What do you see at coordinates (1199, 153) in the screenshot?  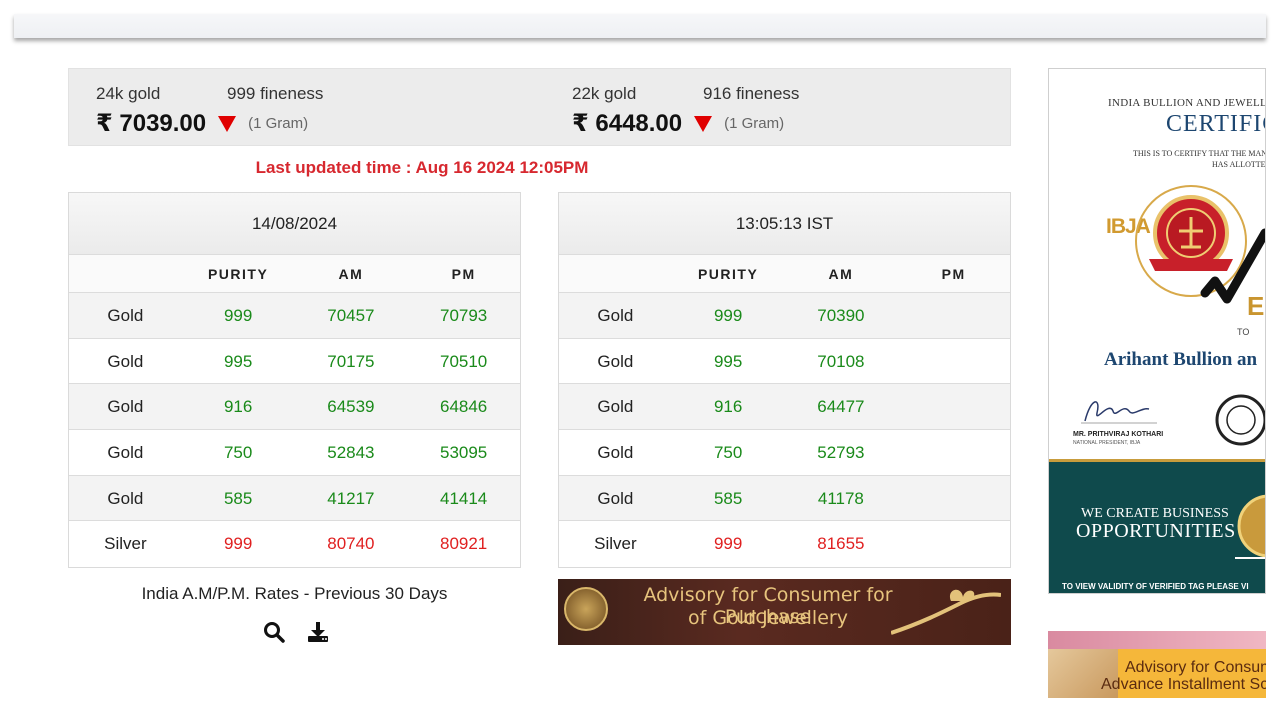 I see `cert-line-1: THIS IS TO CERTIFY THAT THE MAN.` at bounding box center [1199, 153].